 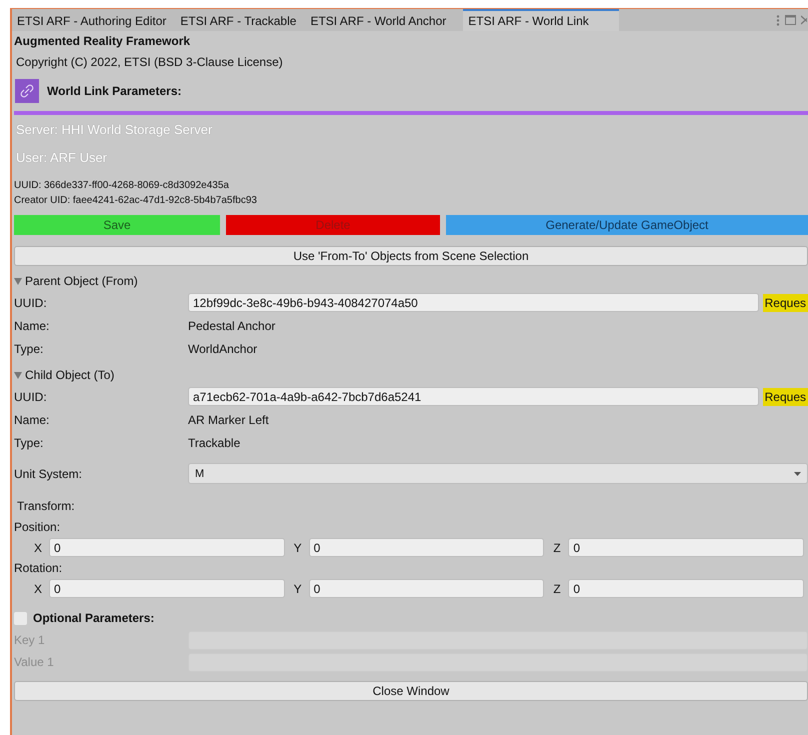 I want to click on name-value: AR Marker Left, so click(x=228, y=419).